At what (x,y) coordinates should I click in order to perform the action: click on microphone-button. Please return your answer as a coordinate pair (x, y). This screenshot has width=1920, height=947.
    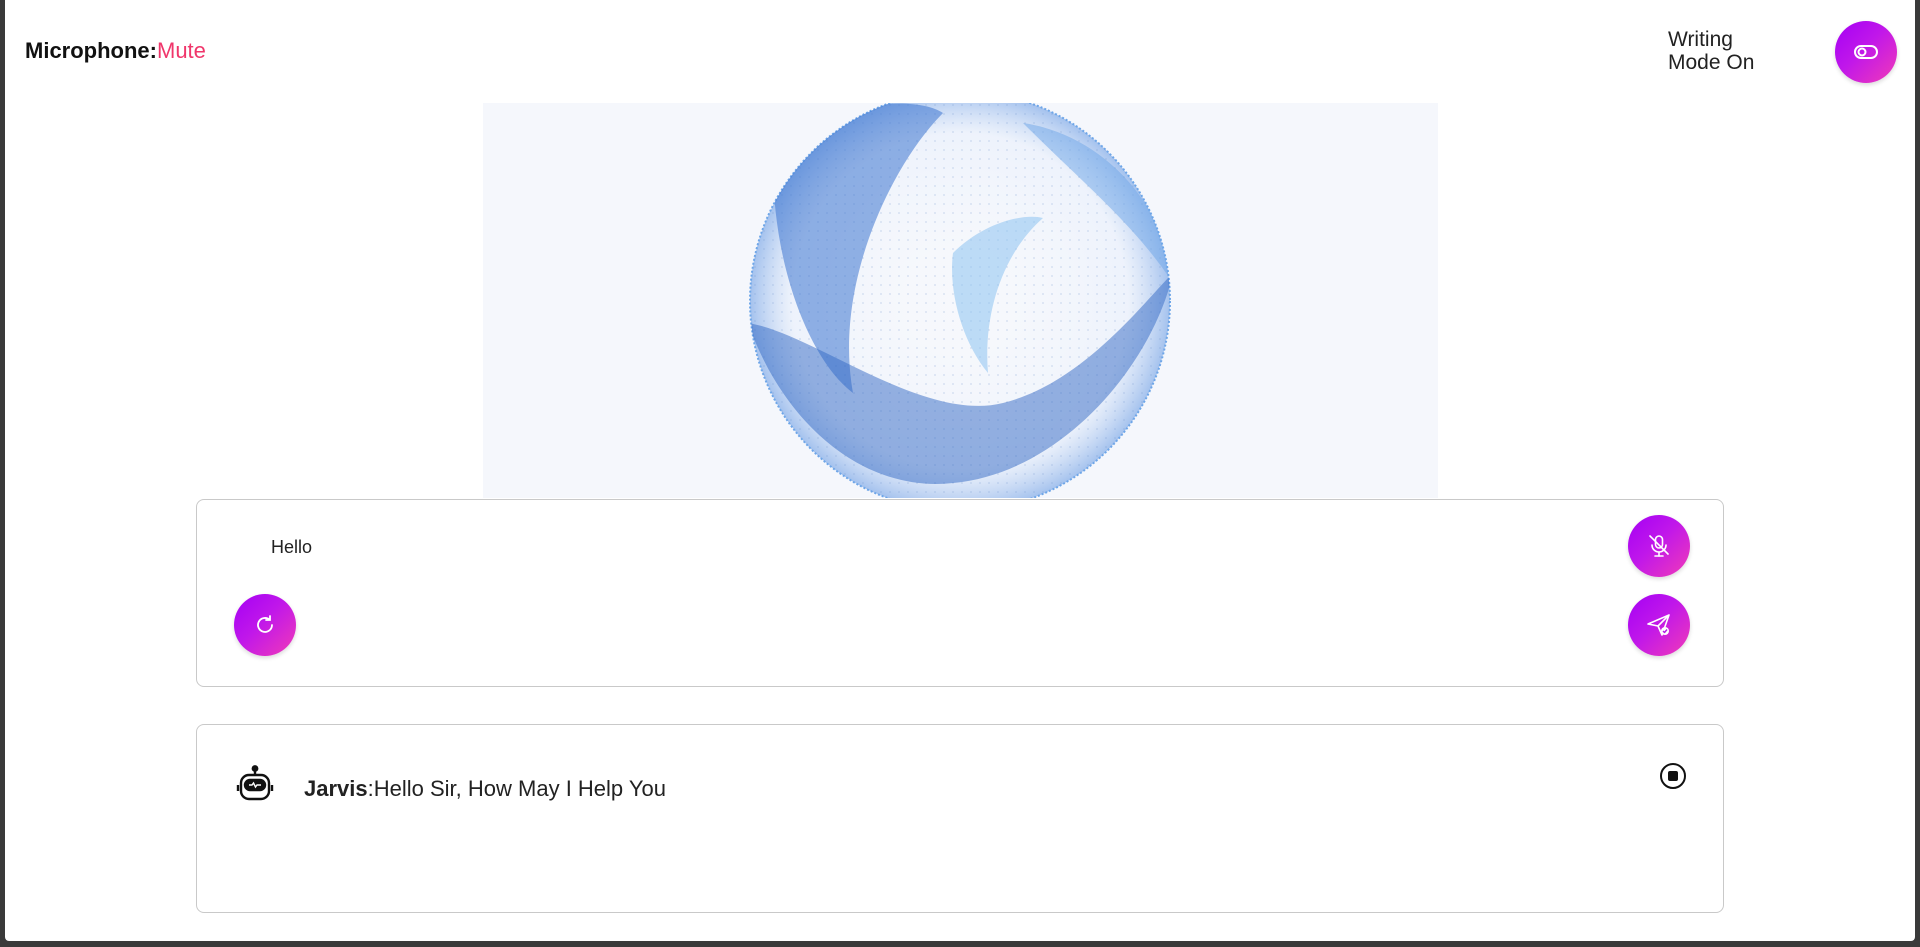
    Looking at the image, I should click on (1659, 546).